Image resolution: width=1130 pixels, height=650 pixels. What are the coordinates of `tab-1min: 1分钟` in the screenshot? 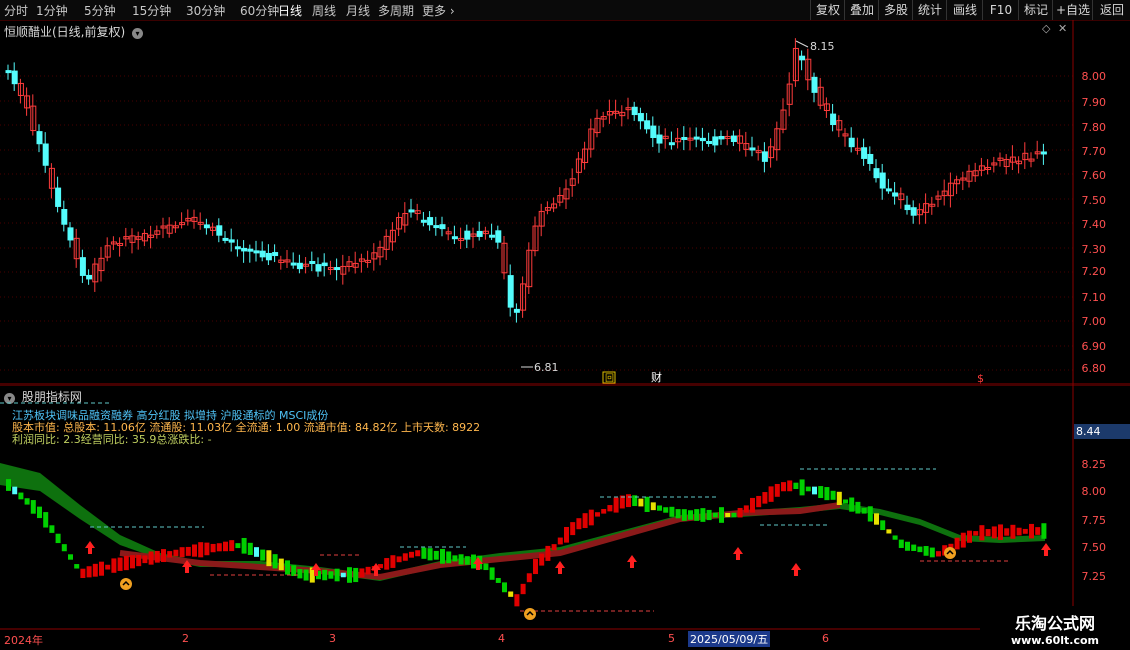 It's located at (52, 10).